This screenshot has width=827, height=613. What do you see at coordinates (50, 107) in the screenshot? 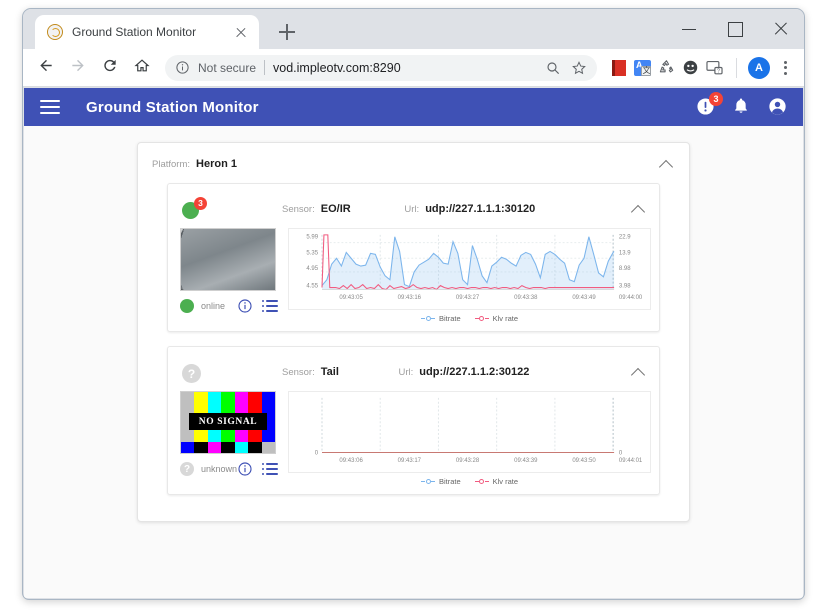
I see `hamburger-menu-icon` at bounding box center [50, 107].